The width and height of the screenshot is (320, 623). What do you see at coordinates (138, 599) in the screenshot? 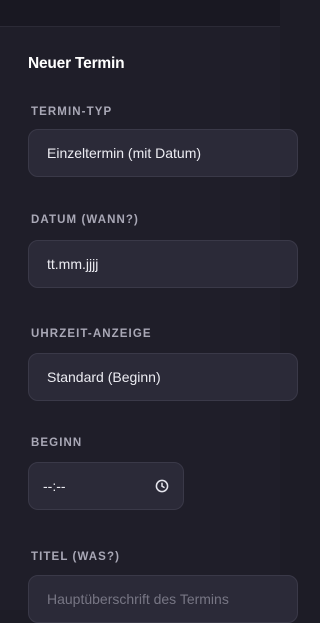
I see `titel-placeholder: Hauptüberschrift des Termins` at bounding box center [138, 599].